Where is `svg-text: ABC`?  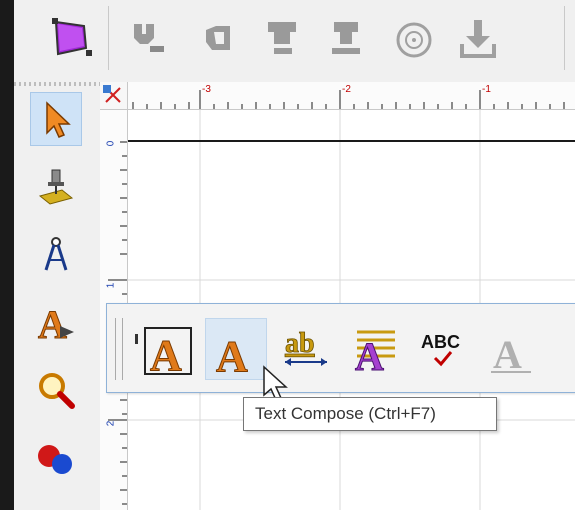
svg-text: ABC is located at coordinates (440, 342).